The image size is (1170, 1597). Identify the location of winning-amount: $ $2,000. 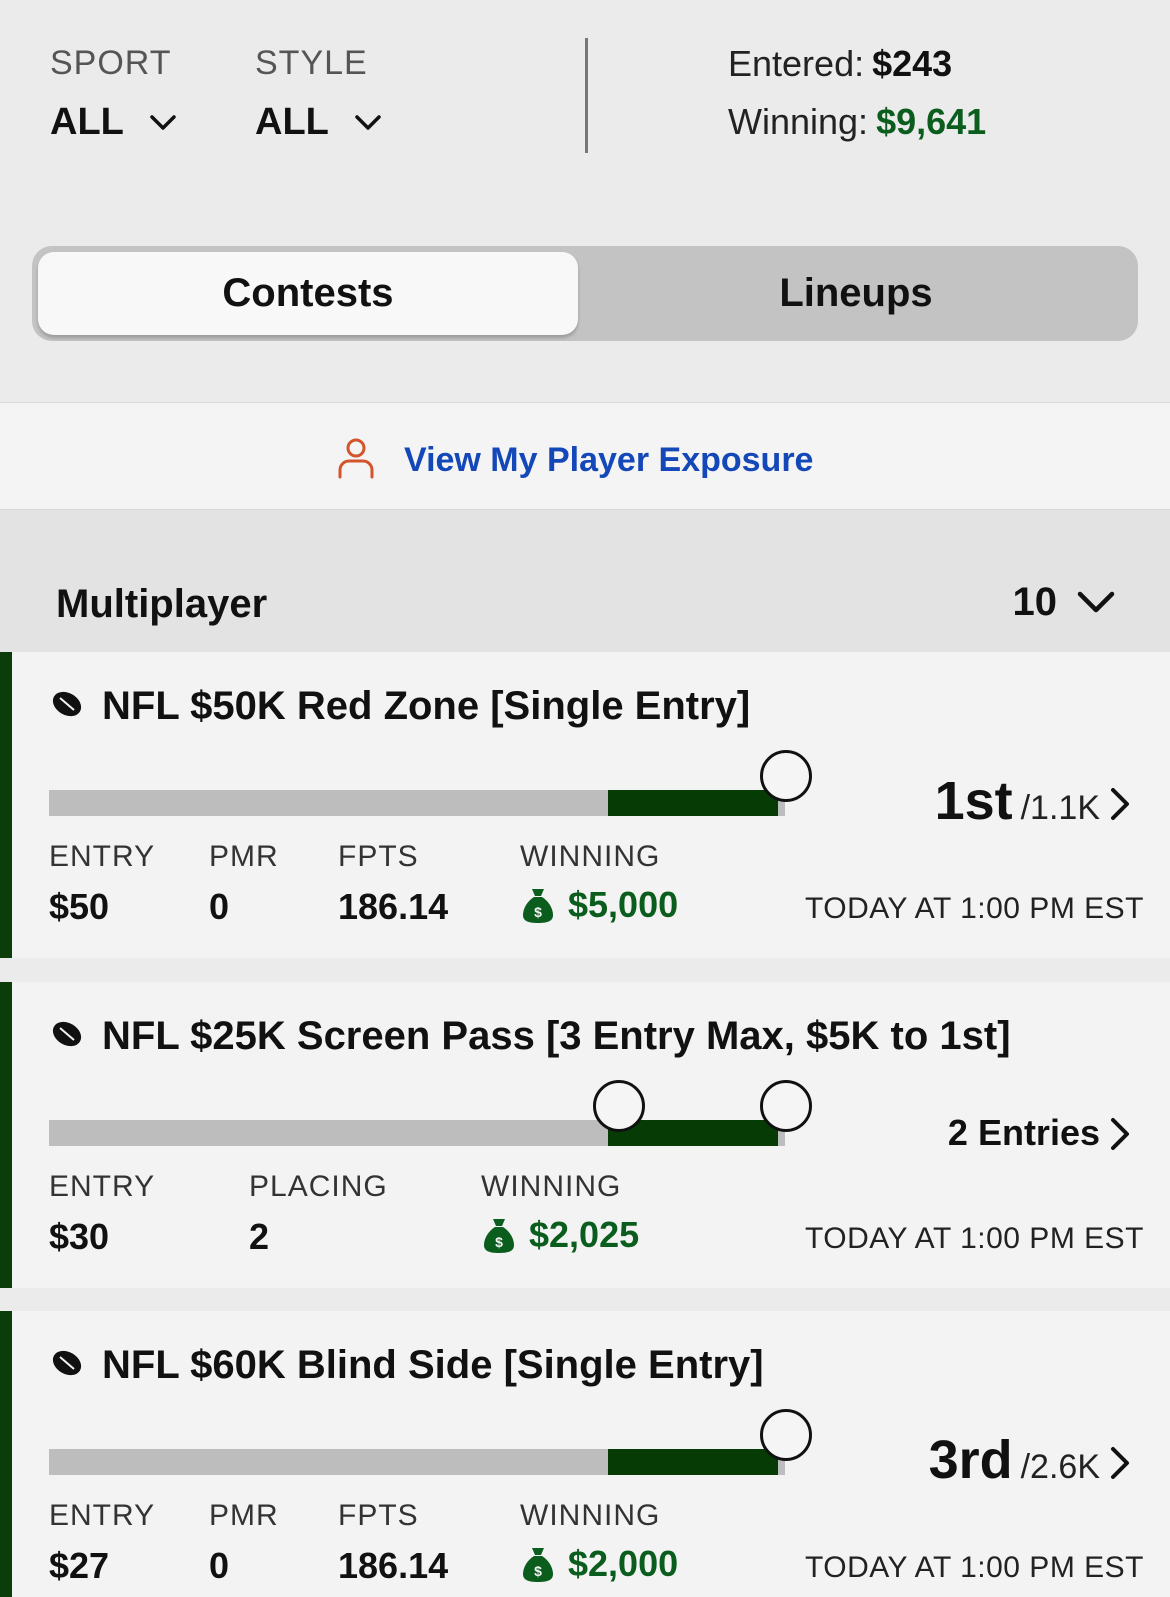
(600, 1564).